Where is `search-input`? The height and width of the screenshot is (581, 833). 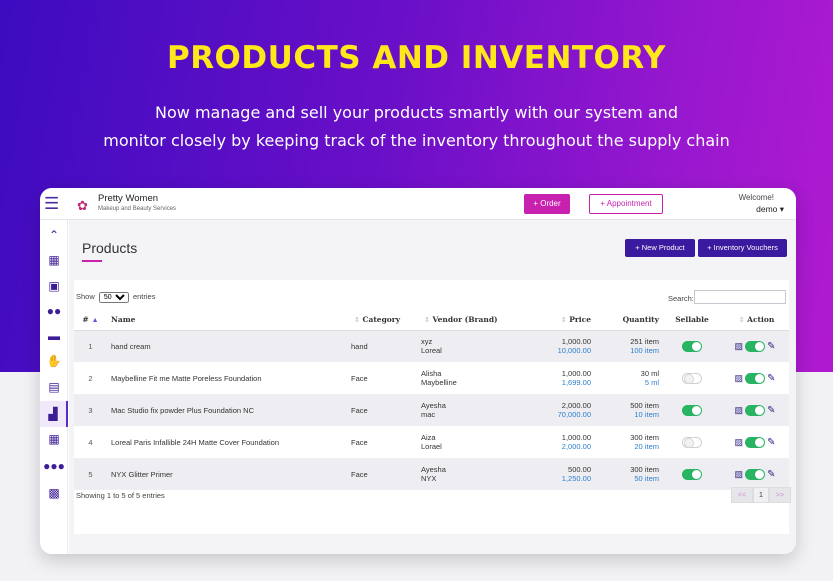 search-input is located at coordinates (740, 297).